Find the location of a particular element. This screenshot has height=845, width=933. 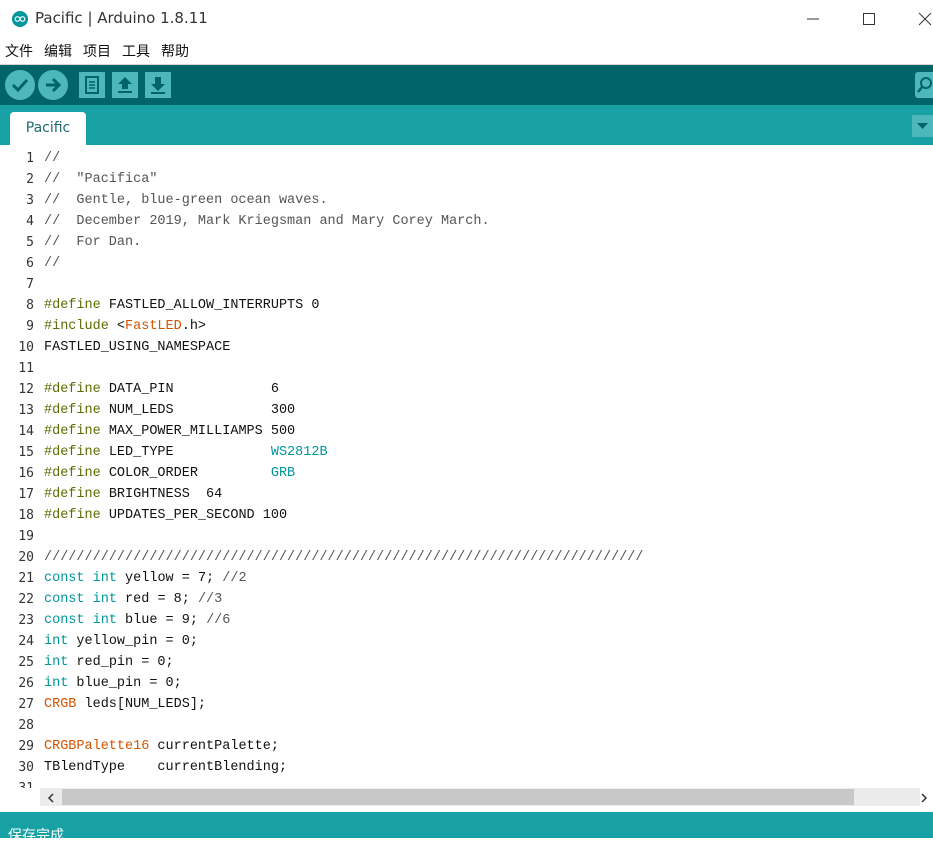

horizontal-scrollbar is located at coordinates (466, 798).